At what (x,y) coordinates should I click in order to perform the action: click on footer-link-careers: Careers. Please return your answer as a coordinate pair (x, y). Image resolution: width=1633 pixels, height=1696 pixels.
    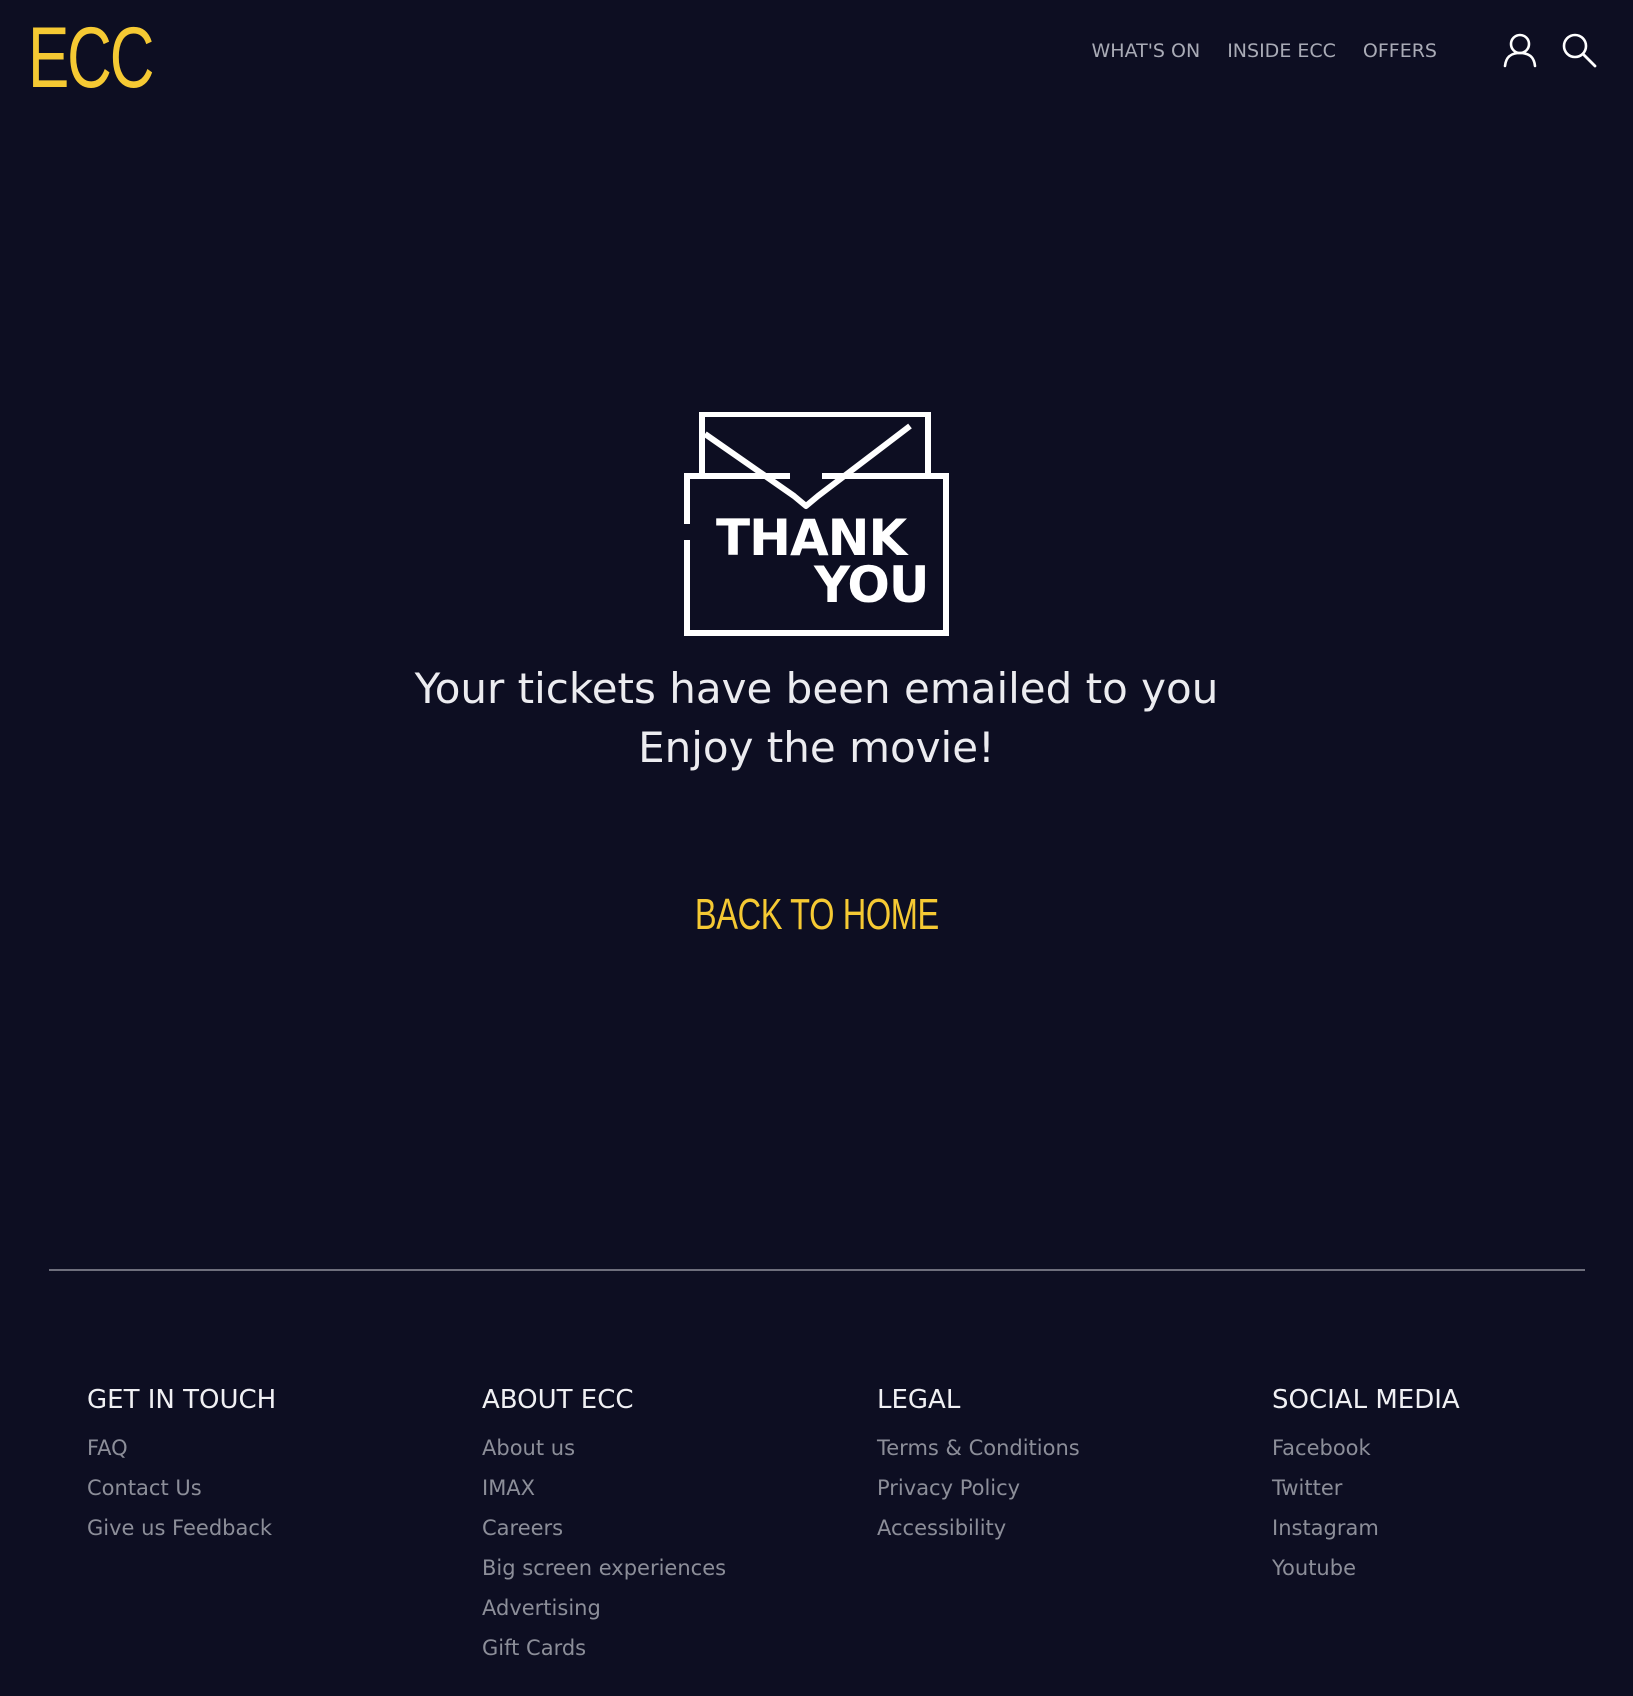
    Looking at the image, I should click on (604, 1528).